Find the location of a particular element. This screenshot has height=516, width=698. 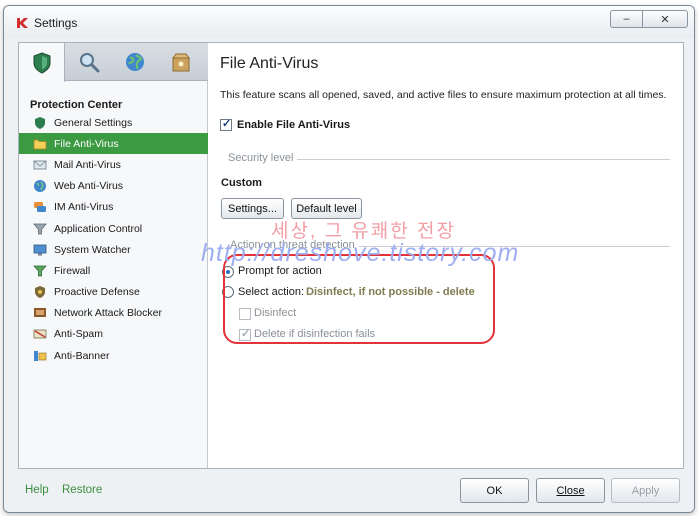

action-group-title: Action on threat detection is located at coordinates (289, 245).